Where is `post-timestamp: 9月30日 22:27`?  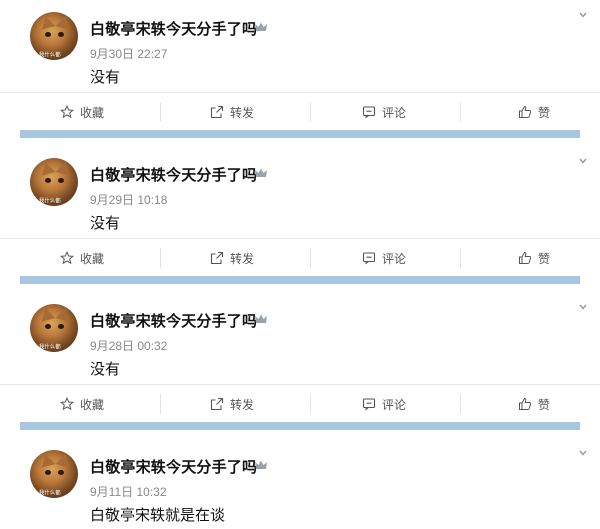
post-timestamp: 9月30日 22:27 is located at coordinates (128, 53).